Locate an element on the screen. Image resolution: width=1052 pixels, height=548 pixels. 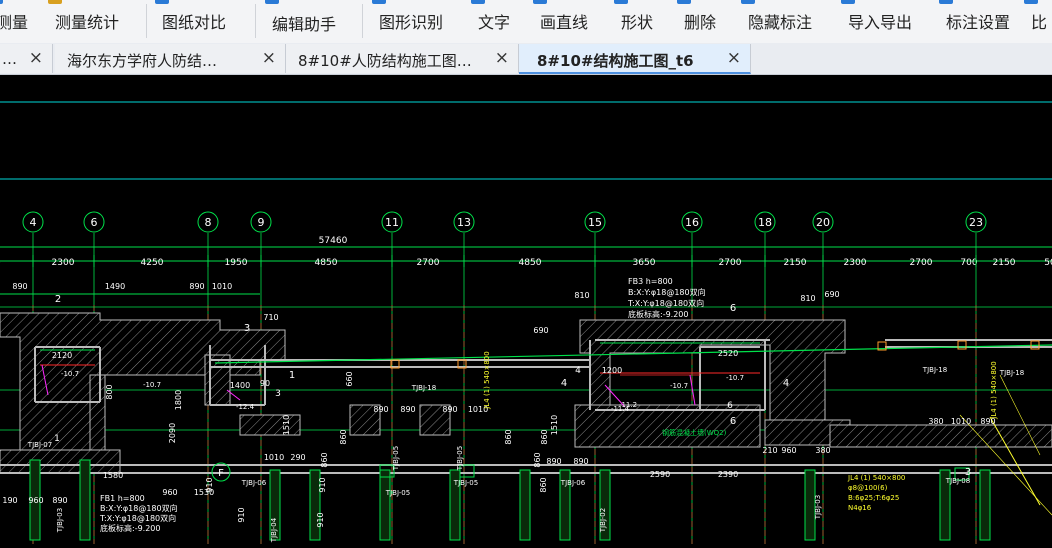
toolbar-label: 形状 is located at coordinates (637, 22).